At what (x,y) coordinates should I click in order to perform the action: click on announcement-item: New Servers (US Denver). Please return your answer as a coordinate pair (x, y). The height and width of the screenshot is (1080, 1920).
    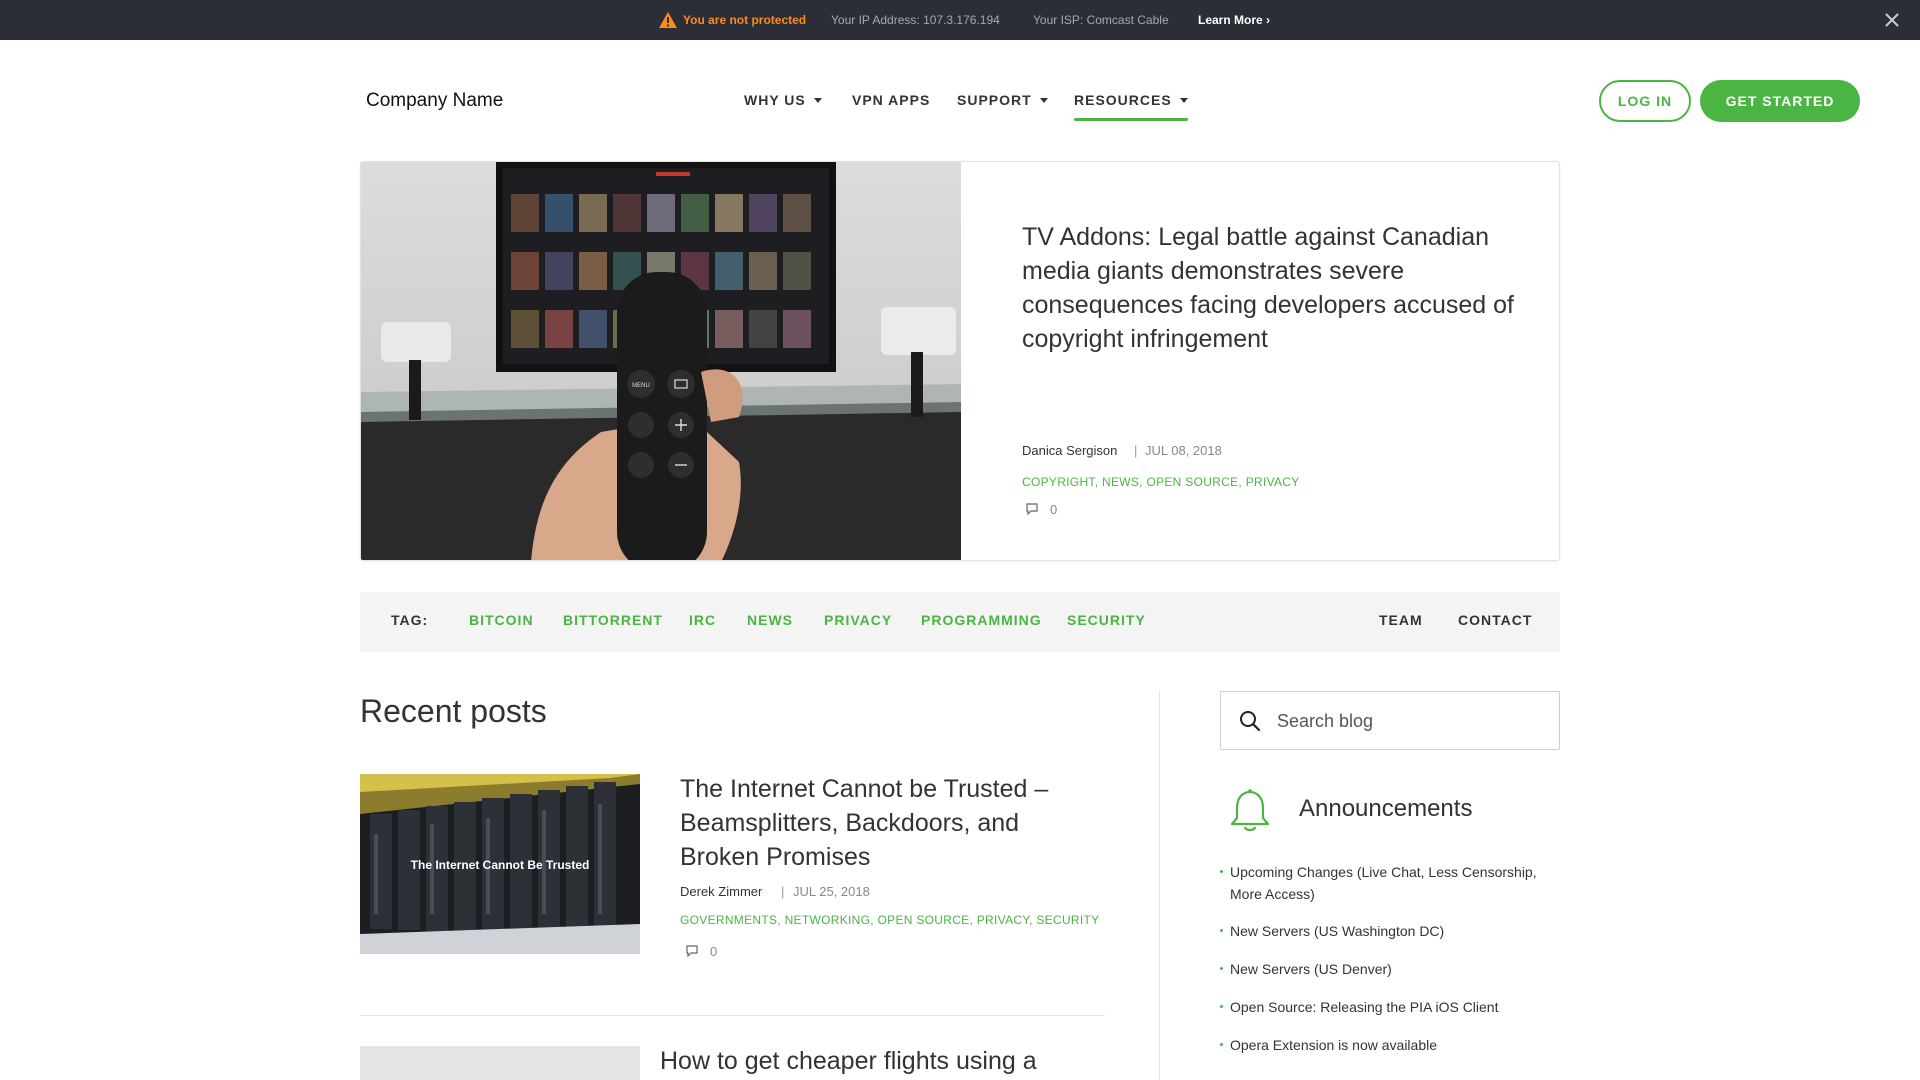
    Looking at the image, I should click on (1390, 969).